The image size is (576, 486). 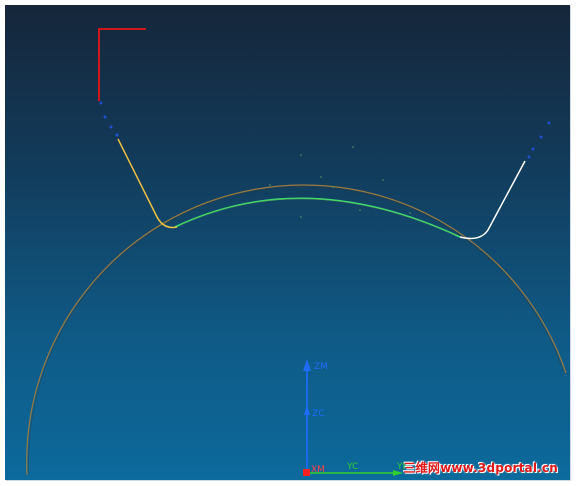 What do you see at coordinates (307, 365) in the screenshot?
I see `z-axis-arrow` at bounding box center [307, 365].